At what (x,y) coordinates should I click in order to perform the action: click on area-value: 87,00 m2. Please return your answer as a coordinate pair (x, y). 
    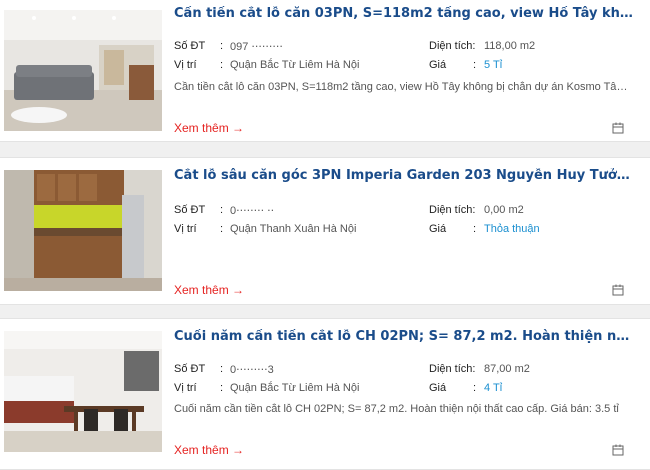
    Looking at the image, I should click on (507, 369).